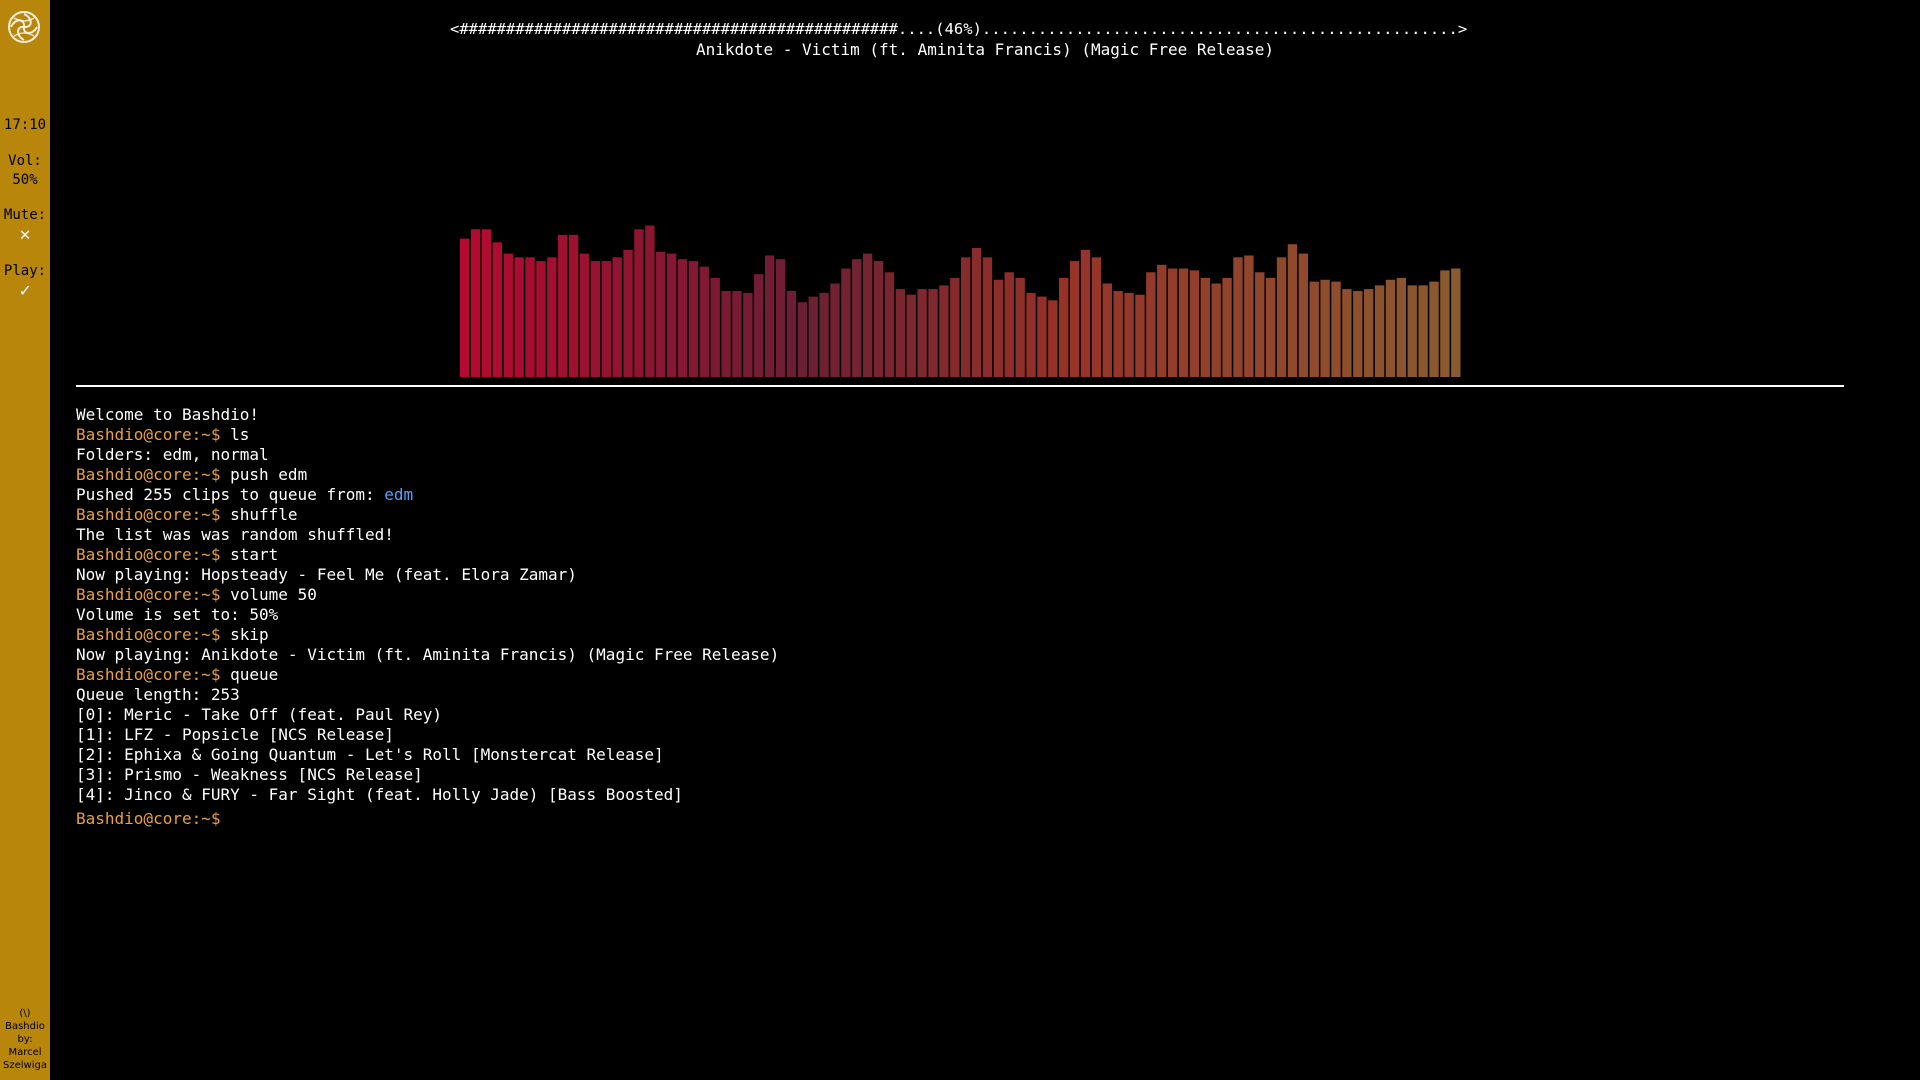 The width and height of the screenshot is (1920, 1080). I want to click on terminal-line: Folders: edm, normal, so click(926, 455).